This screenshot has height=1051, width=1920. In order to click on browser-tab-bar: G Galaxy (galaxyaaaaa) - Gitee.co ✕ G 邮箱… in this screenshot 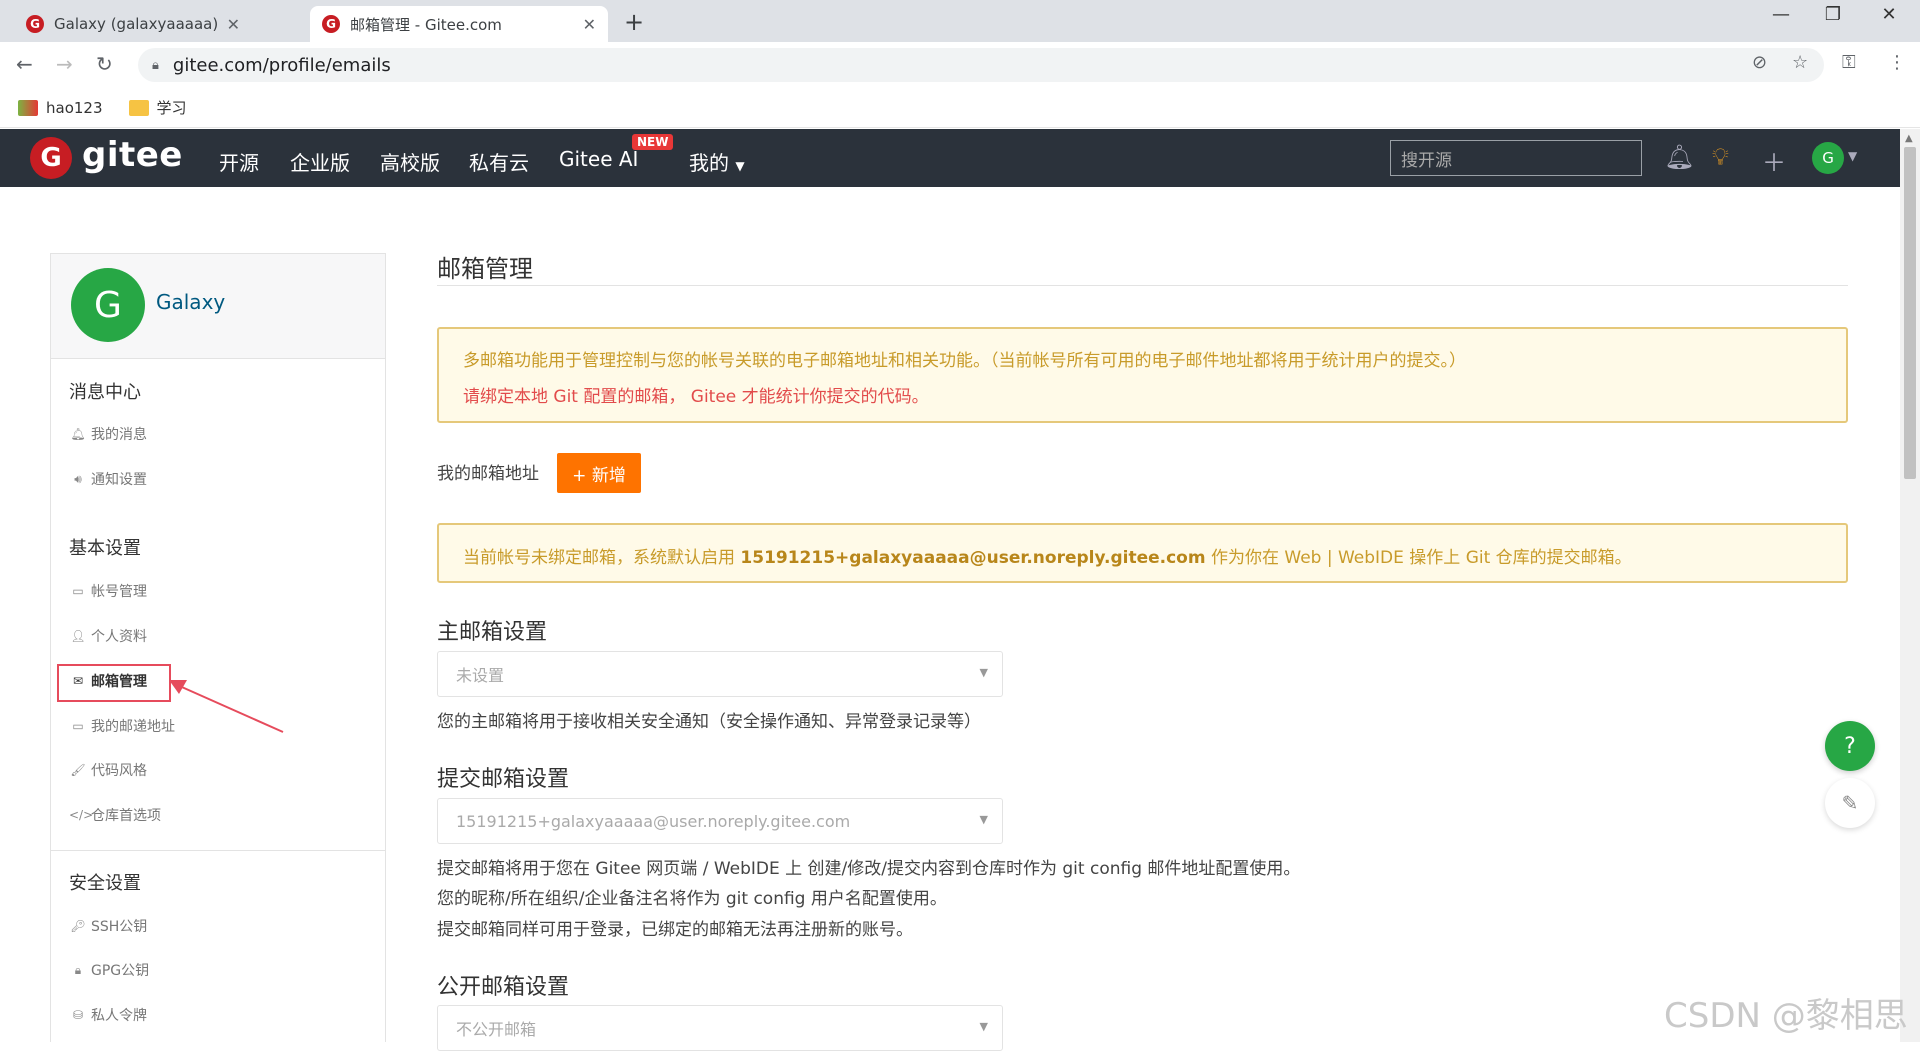, I will do `click(960, 21)`.